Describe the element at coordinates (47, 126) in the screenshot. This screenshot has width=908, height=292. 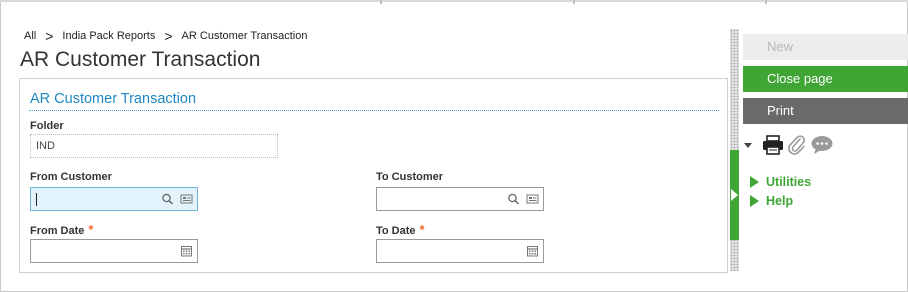
I see `folder-label: Folder` at that location.